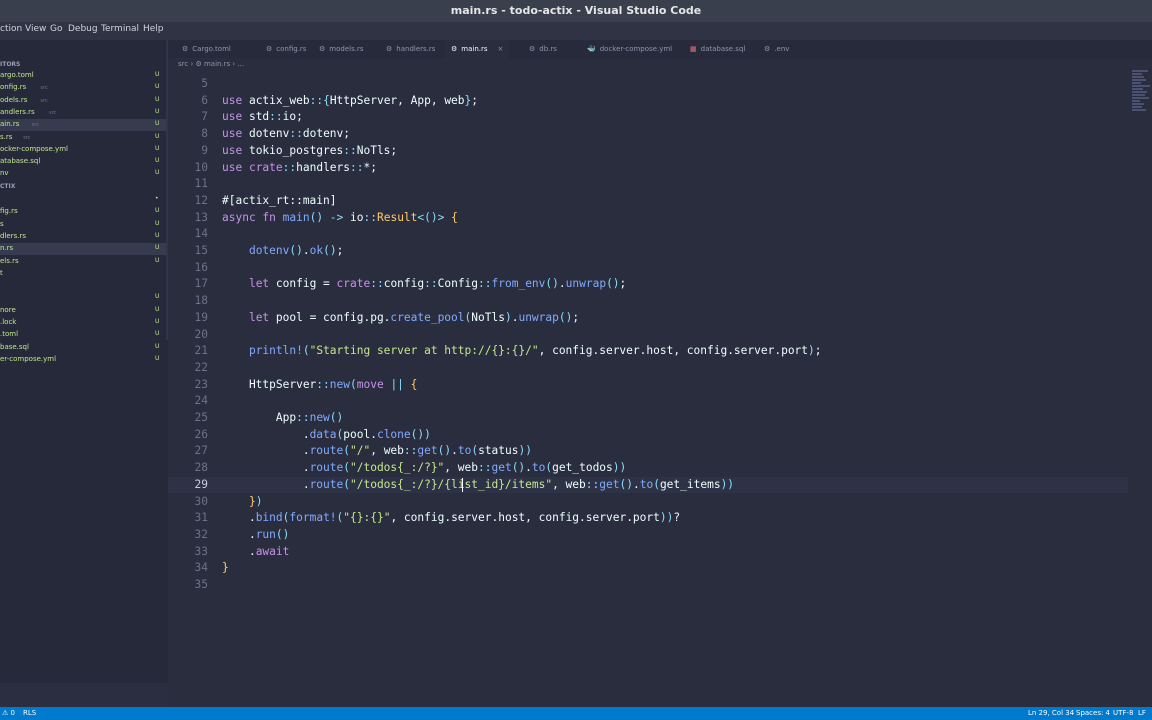 The height and width of the screenshot is (720, 1152). I want to click on open_editors-item: ain.rs src U, so click(84, 125).